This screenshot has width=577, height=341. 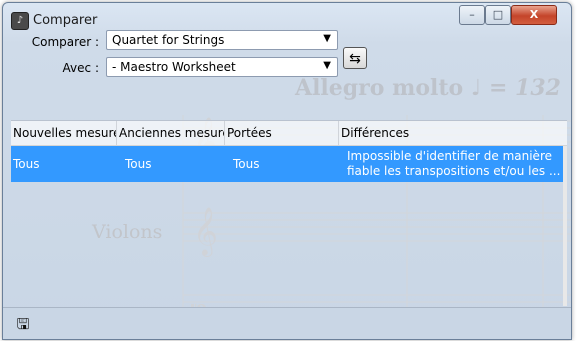 I want to click on tempo-marking: Allegro molto ♩ = 132, so click(x=428, y=88).